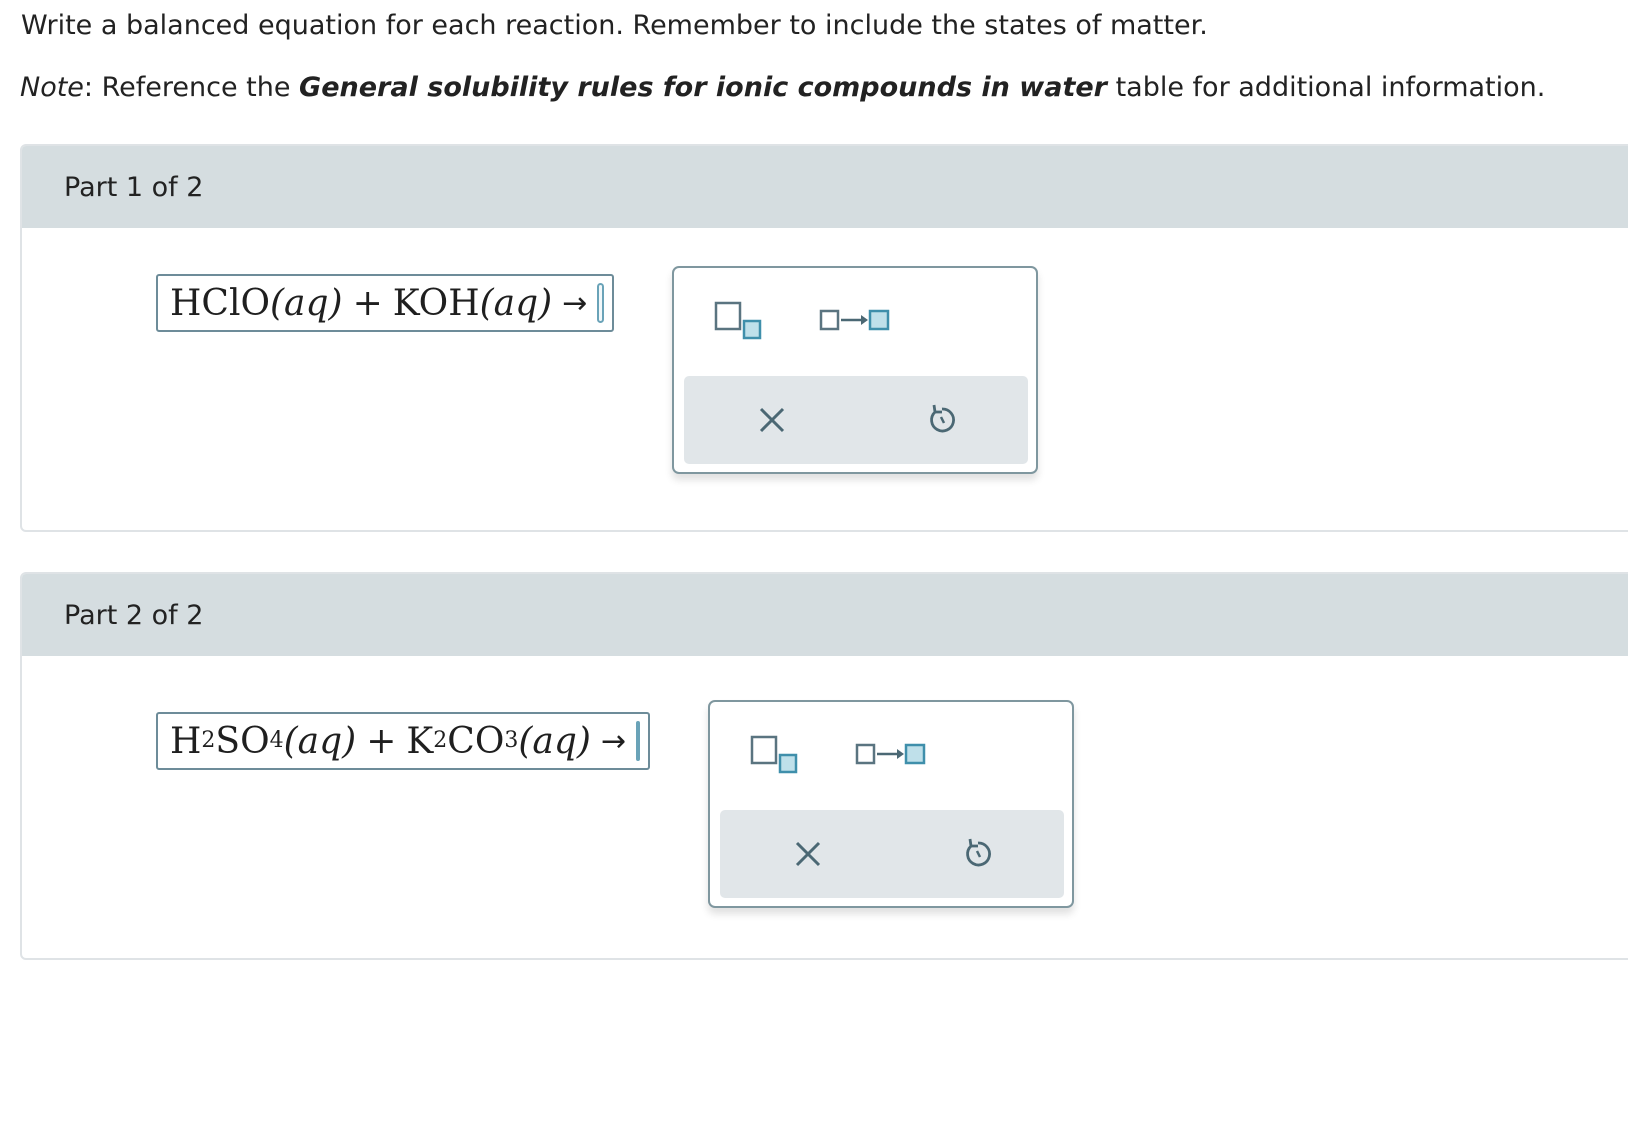 The width and height of the screenshot is (1628, 1122). I want to click on part-1-header: Part 1 of 2, so click(825, 187).